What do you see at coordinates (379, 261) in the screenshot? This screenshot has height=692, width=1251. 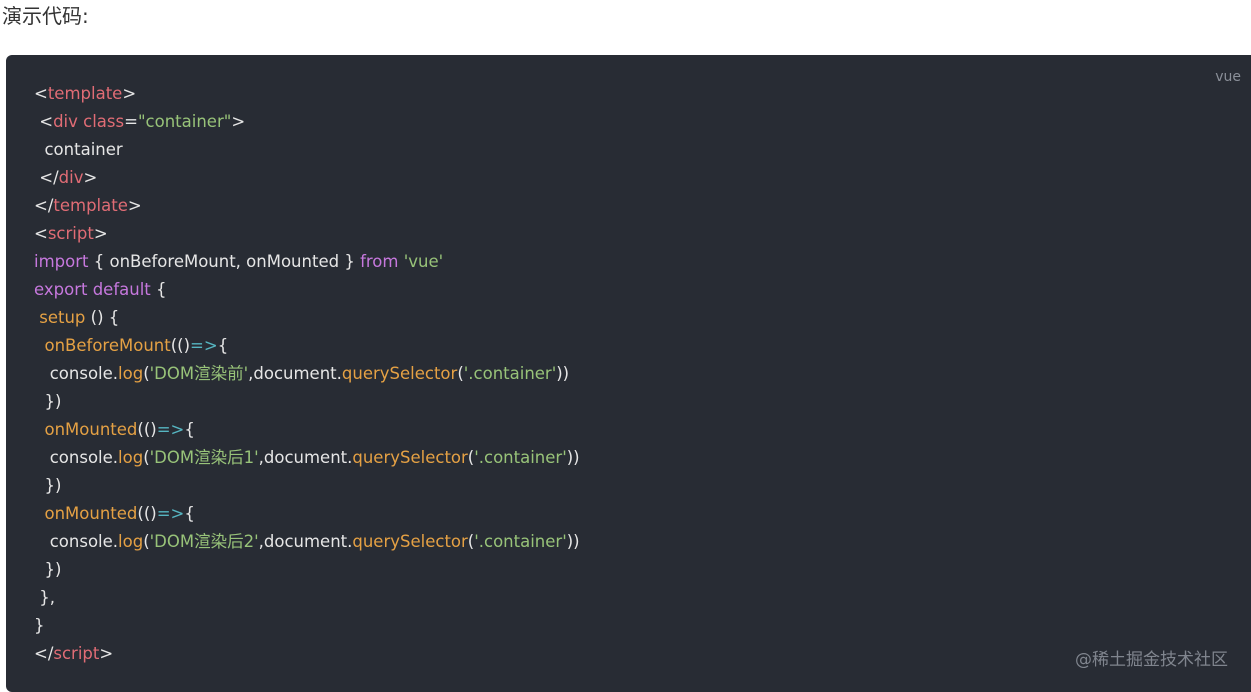 I see `code-token: from` at bounding box center [379, 261].